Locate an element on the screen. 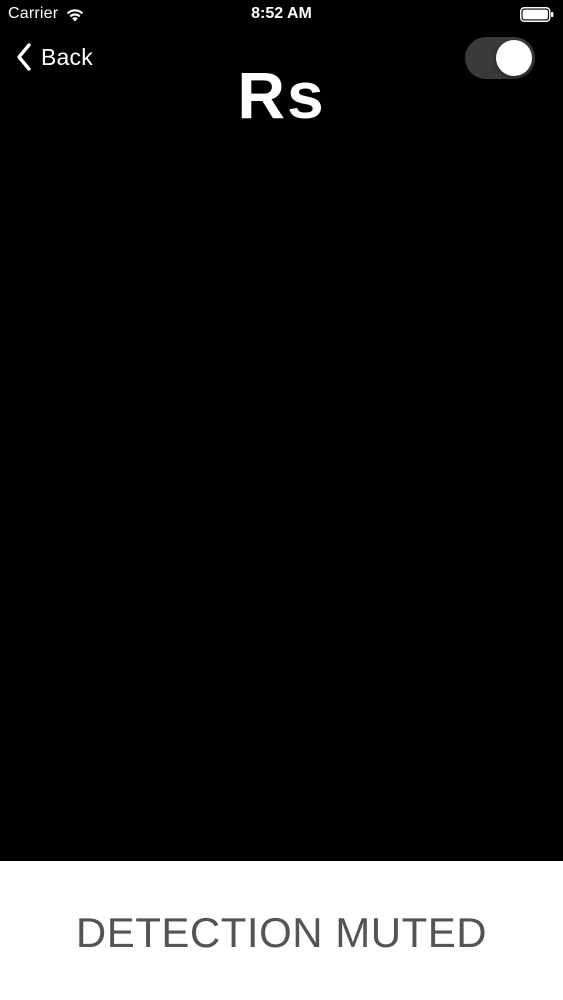  detection-status-label: DETECTION MUTED is located at coordinates (281, 932).